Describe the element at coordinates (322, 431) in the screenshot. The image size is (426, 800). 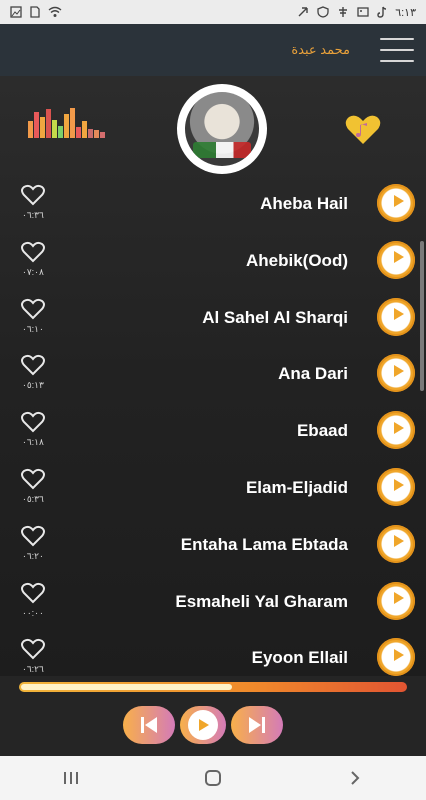
I see `track-title: Ebaad` at that location.